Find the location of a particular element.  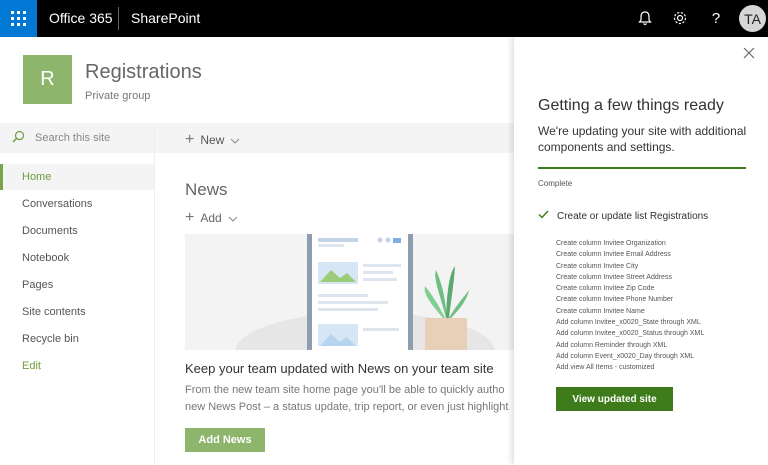

news-section-title: News is located at coordinates (206, 189).